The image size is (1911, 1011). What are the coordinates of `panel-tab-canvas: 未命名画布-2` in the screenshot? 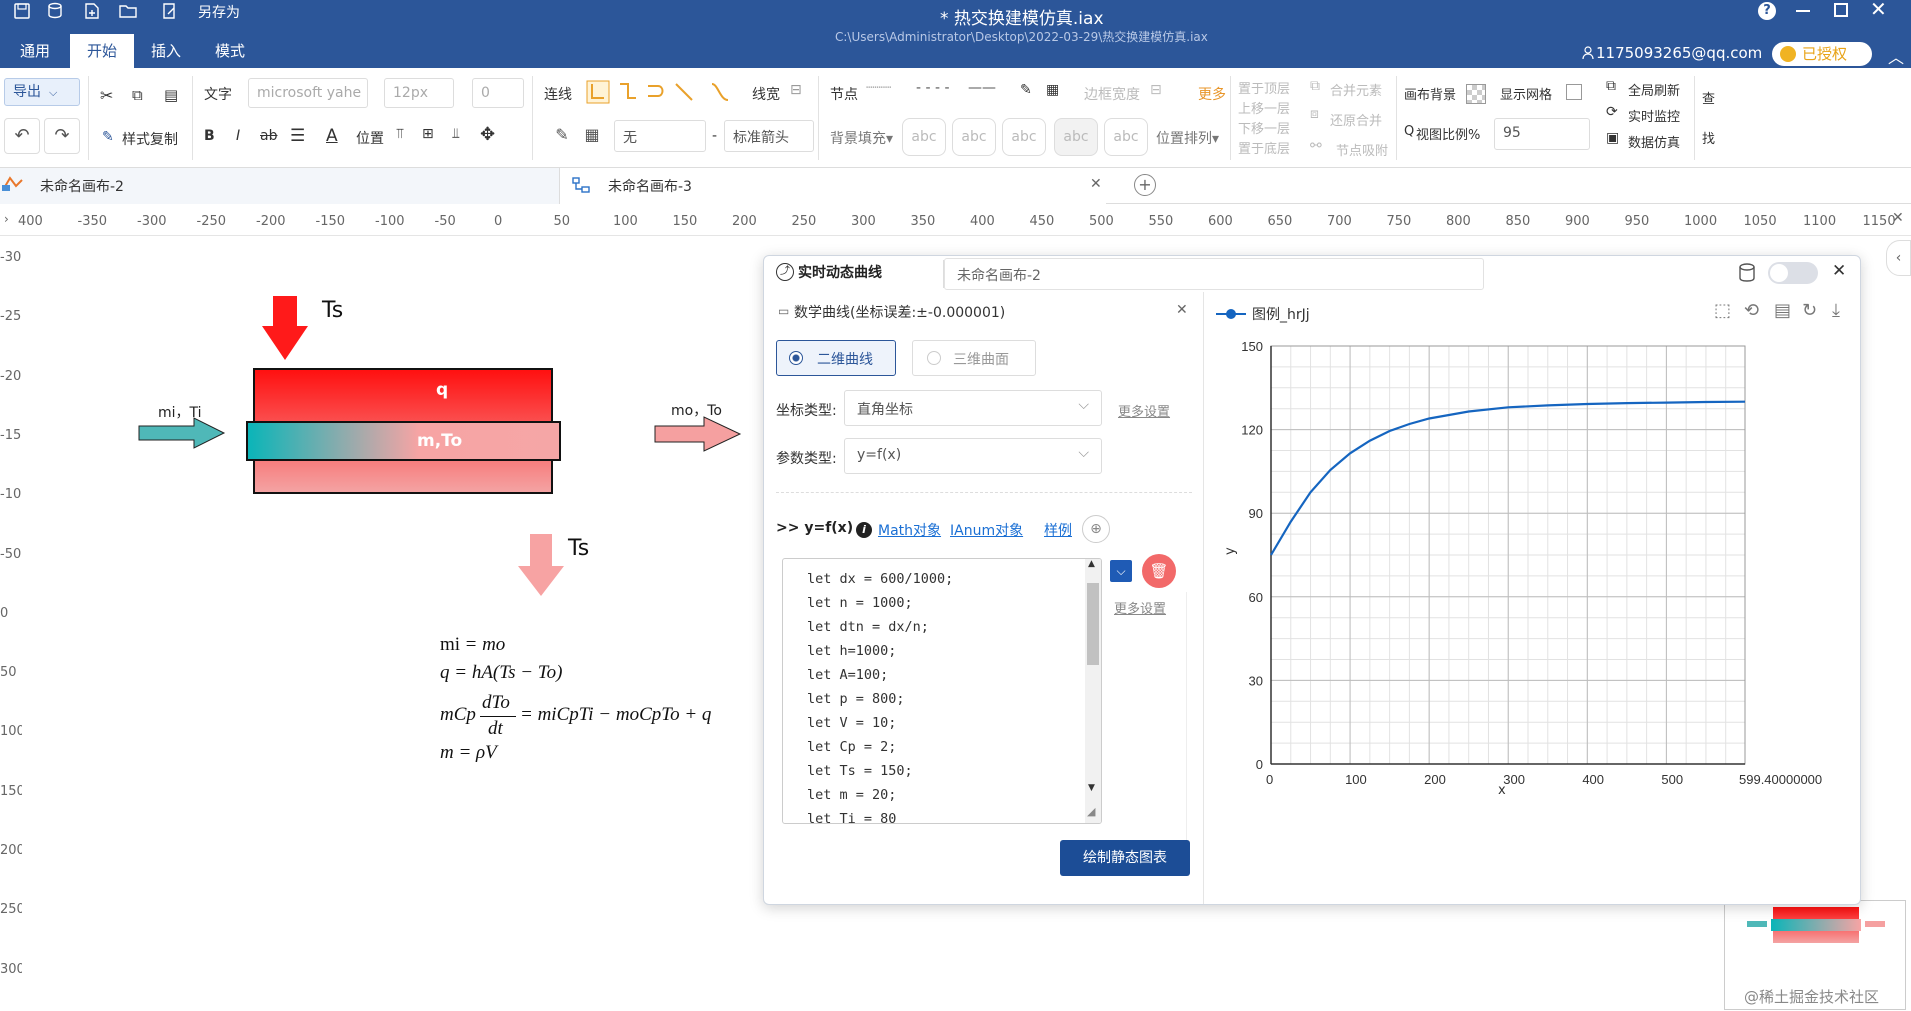 It's located at (1214, 274).